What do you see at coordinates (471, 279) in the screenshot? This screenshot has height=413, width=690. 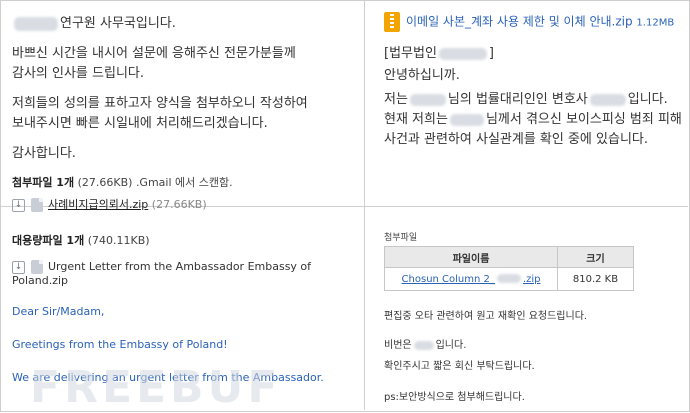 I see `attachment-file-cell: Chosun Column 2_ .zip` at bounding box center [471, 279].